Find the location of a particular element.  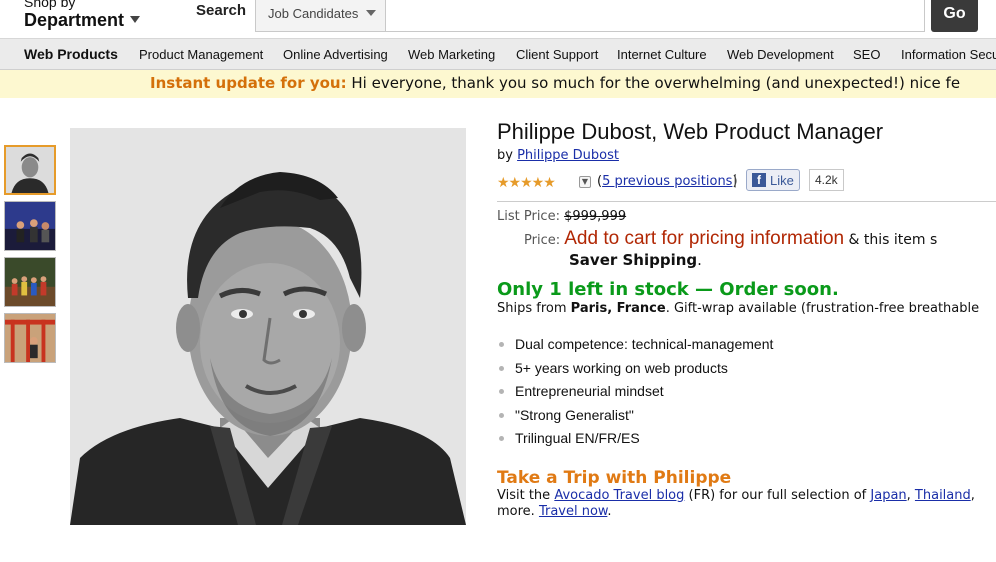

nav-item-web-products: Web Products is located at coordinates (71, 54).